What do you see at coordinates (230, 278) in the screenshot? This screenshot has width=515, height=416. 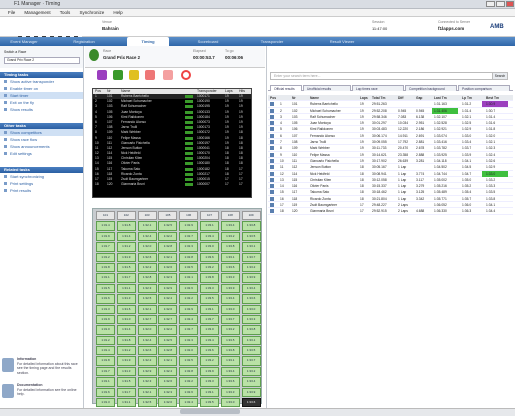 I see `grid-cell: 1:33.3` at bounding box center [230, 278].